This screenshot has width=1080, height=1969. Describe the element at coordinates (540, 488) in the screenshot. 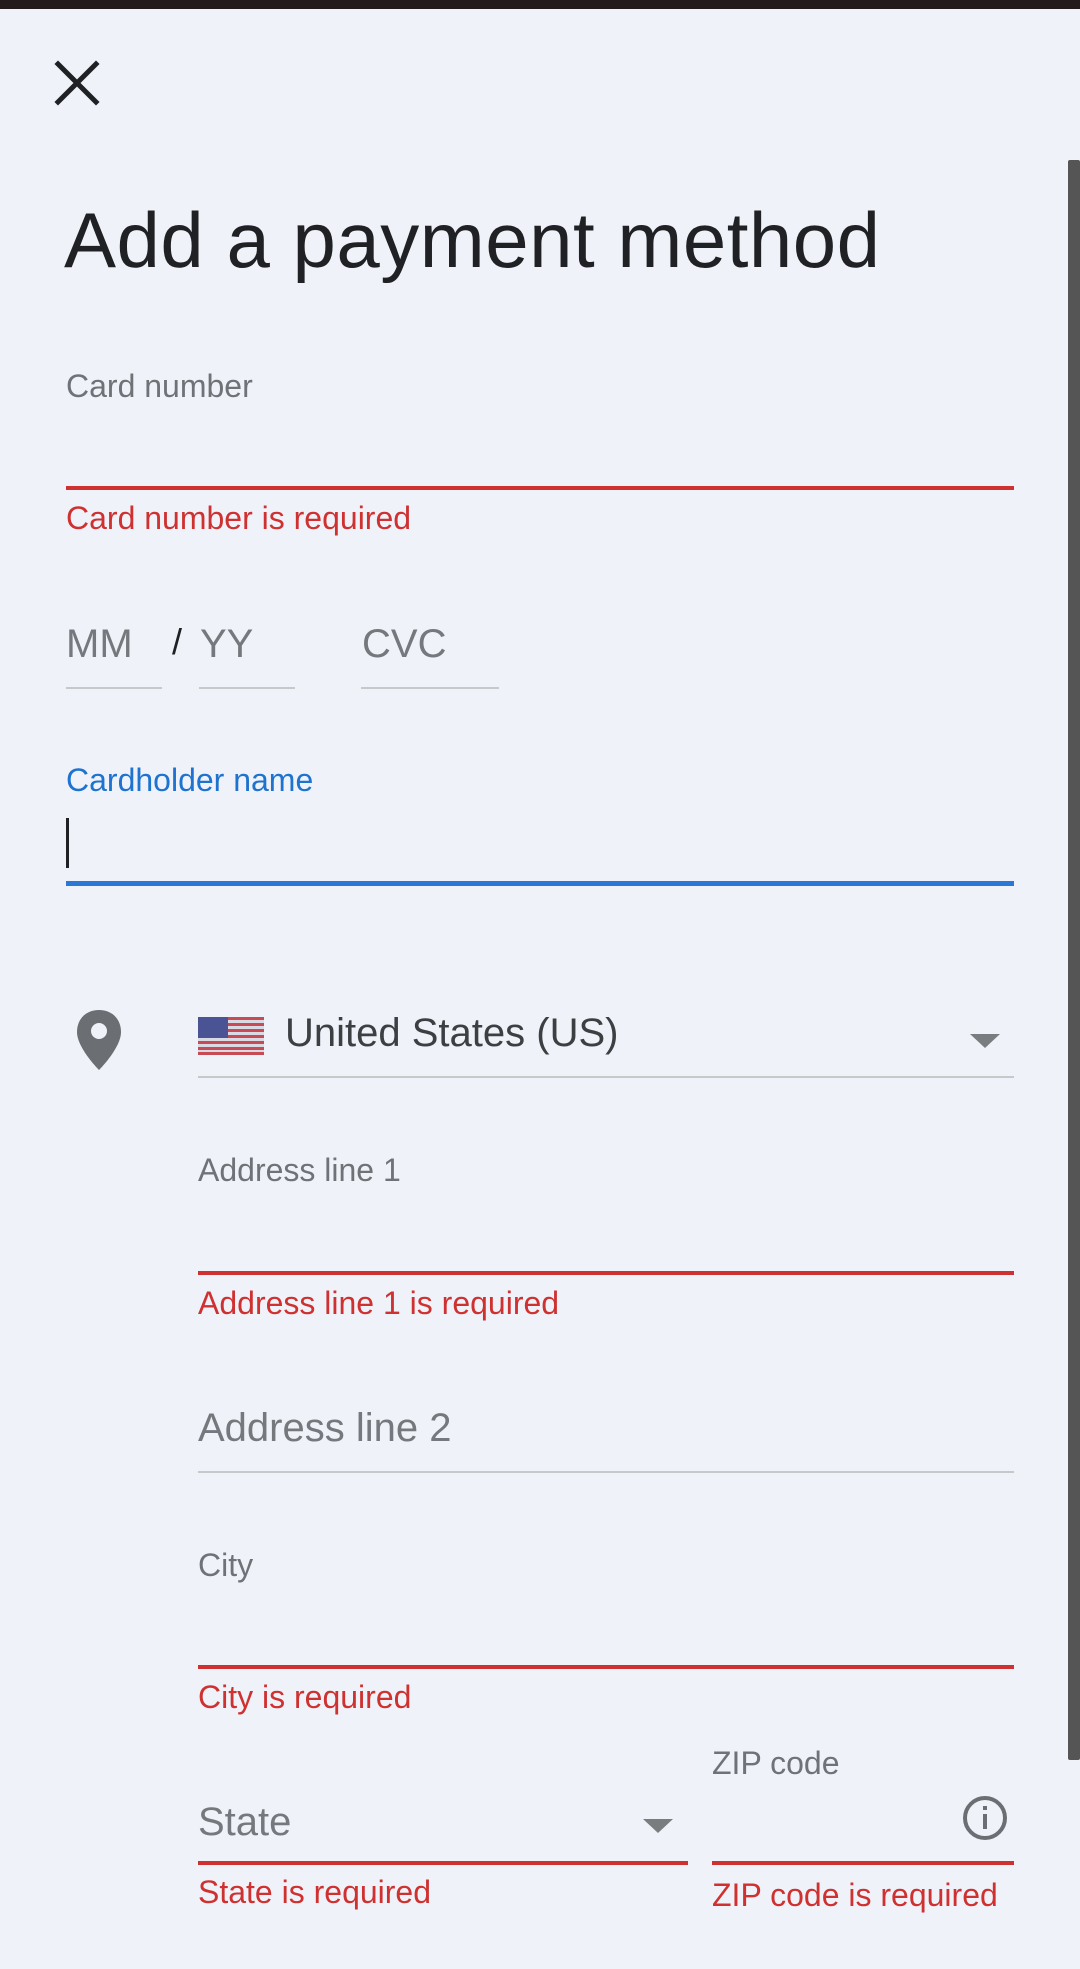

I see `card-number-underline` at that location.